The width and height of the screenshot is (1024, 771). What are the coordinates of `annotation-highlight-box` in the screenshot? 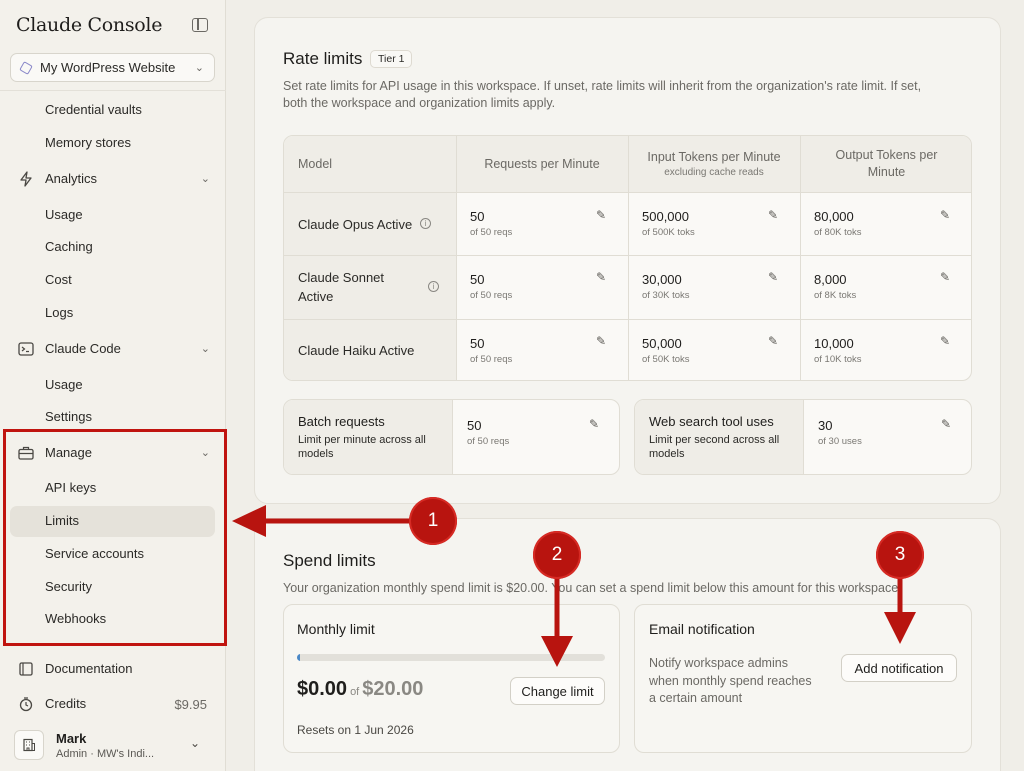 It's located at (115, 537).